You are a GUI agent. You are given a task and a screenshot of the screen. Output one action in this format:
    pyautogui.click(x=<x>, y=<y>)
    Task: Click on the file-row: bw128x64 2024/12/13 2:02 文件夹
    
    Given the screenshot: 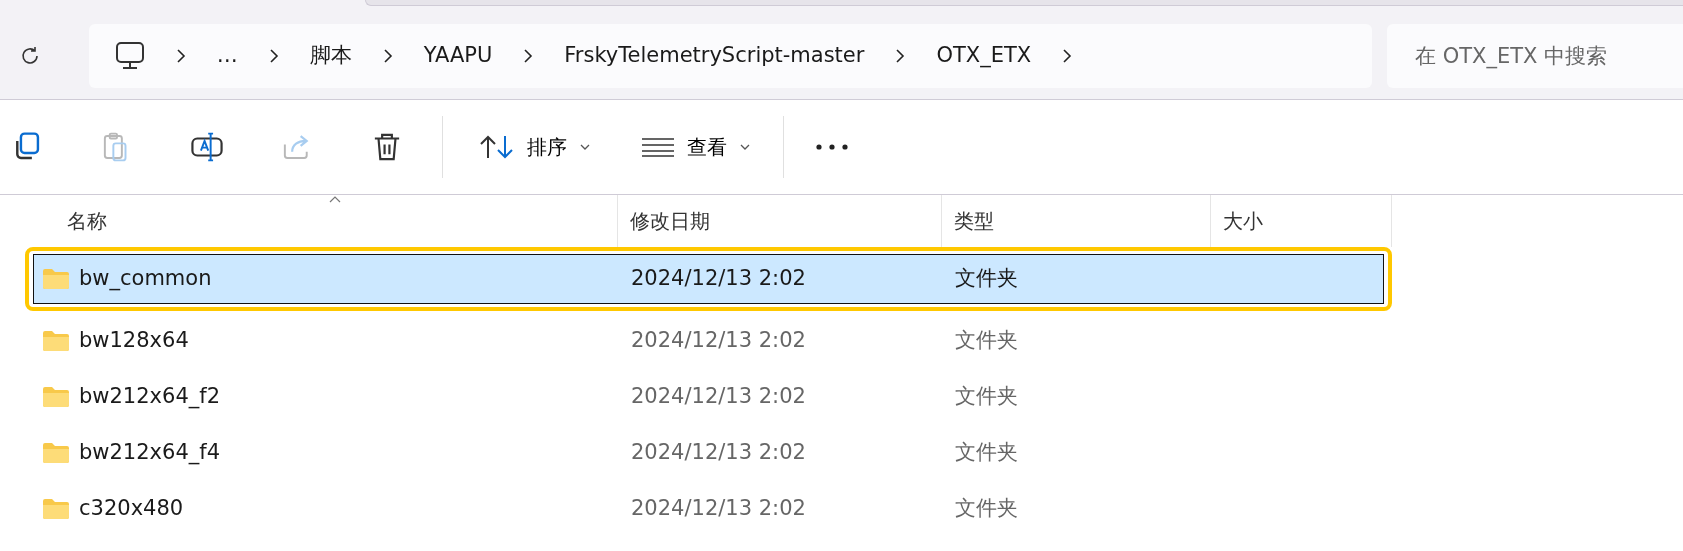 What is the action you would take?
    pyautogui.click(x=708, y=341)
    